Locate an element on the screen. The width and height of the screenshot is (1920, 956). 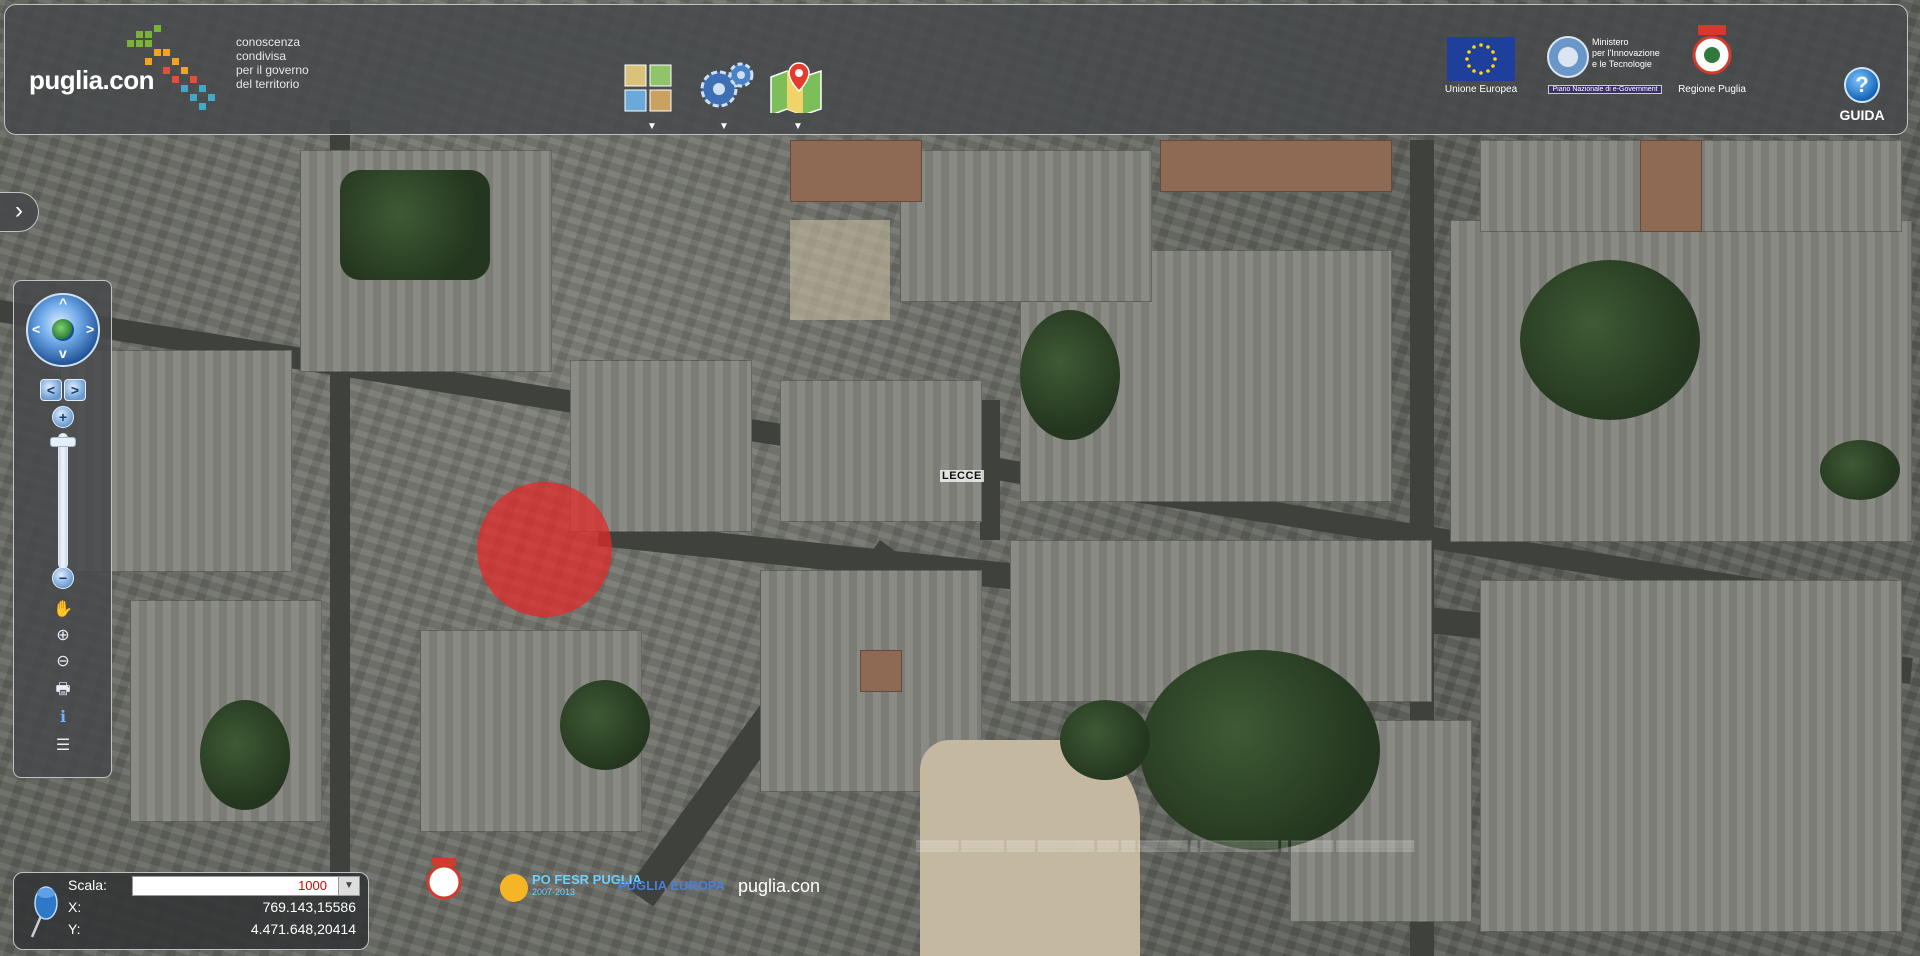
zoom-slider-track is located at coordinates (63, 501).